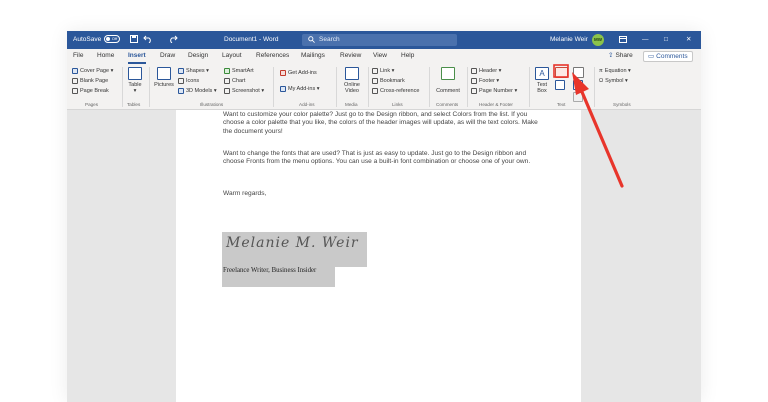 Image resolution: width=768 pixels, height=402 pixels. What do you see at coordinates (75, 90) in the screenshot?
I see `page-break-icon` at bounding box center [75, 90].